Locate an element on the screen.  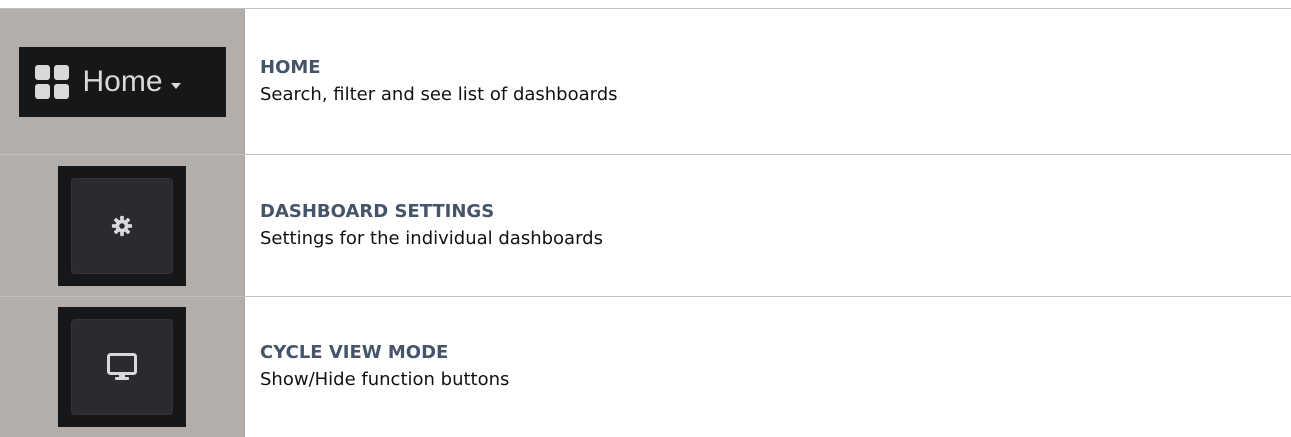
caret-down-icon is located at coordinates (175, 85).